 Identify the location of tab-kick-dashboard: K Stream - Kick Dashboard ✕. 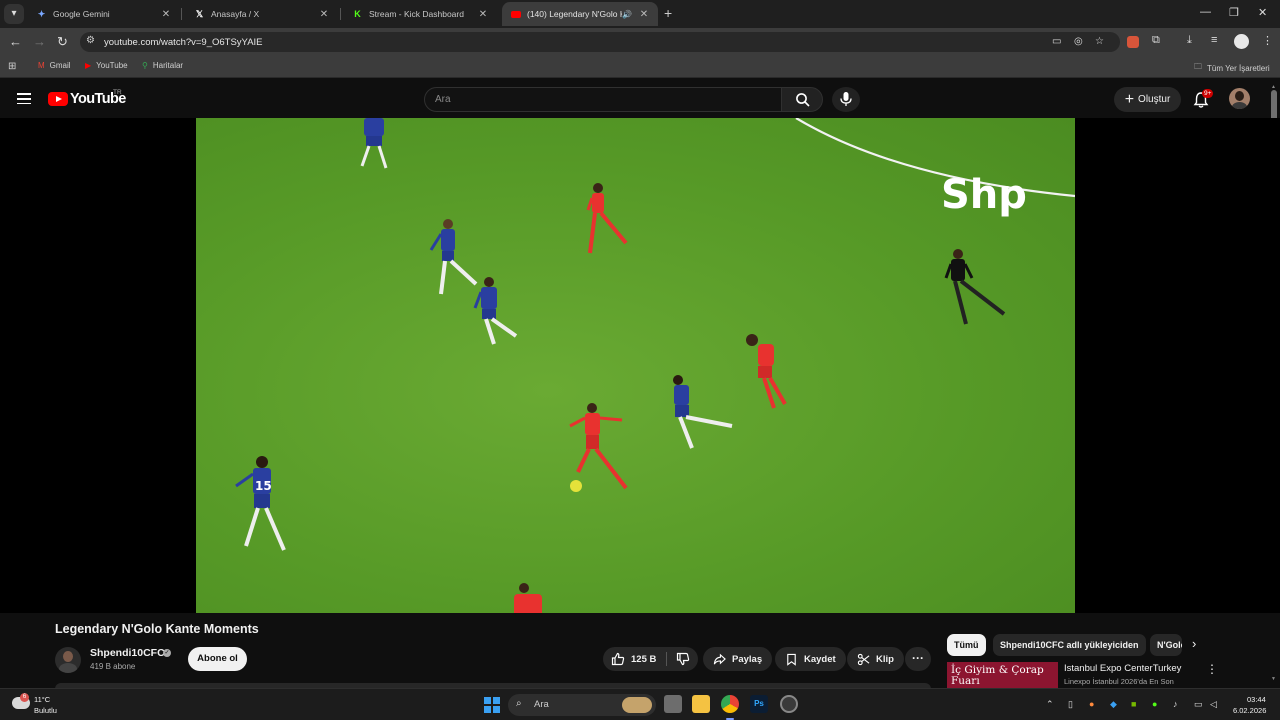
(420, 14).